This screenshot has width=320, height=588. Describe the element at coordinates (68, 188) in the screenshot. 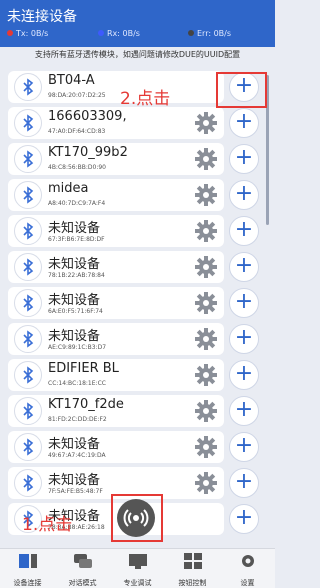

I see `device-name: midea` at that location.